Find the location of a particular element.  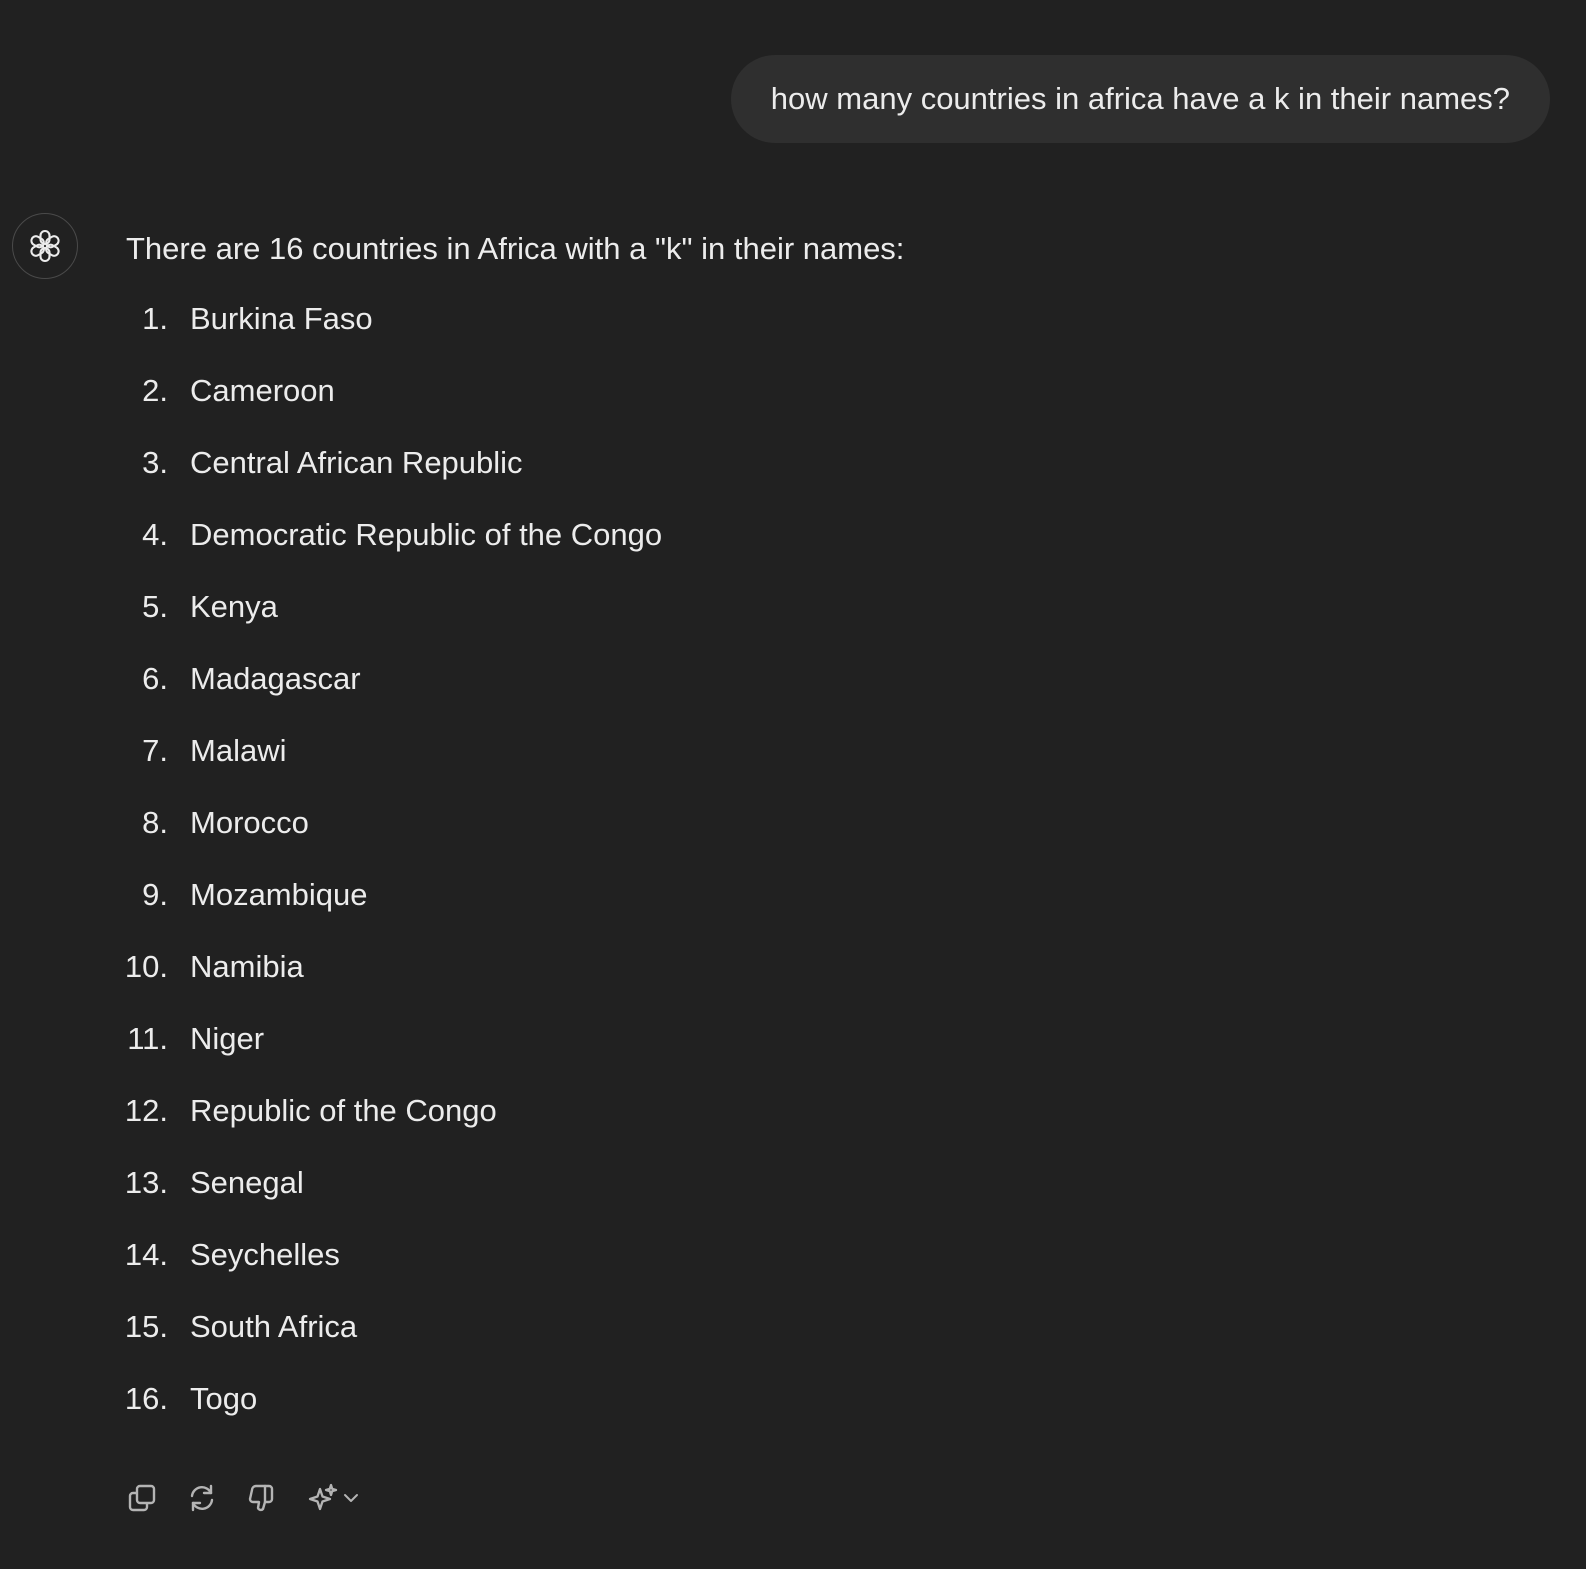

chevron-down-icon is located at coordinates (351, 1498).